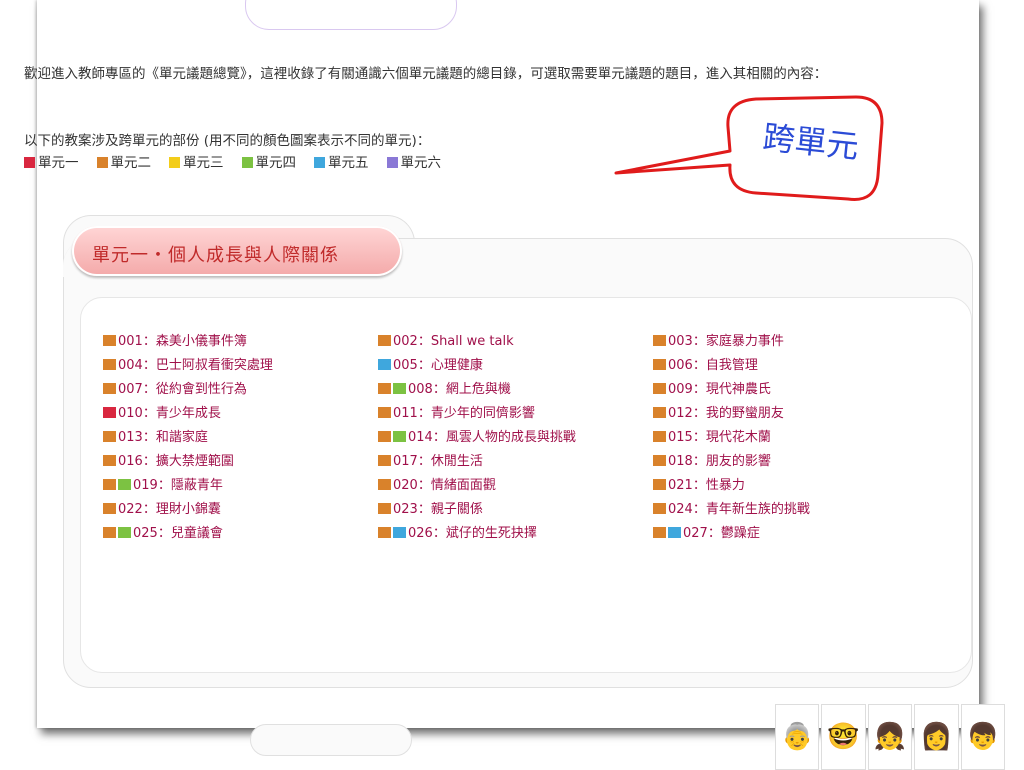 This screenshot has height=770, width=1024. I want to click on lesson-link: 023：親子關係, so click(515, 509).